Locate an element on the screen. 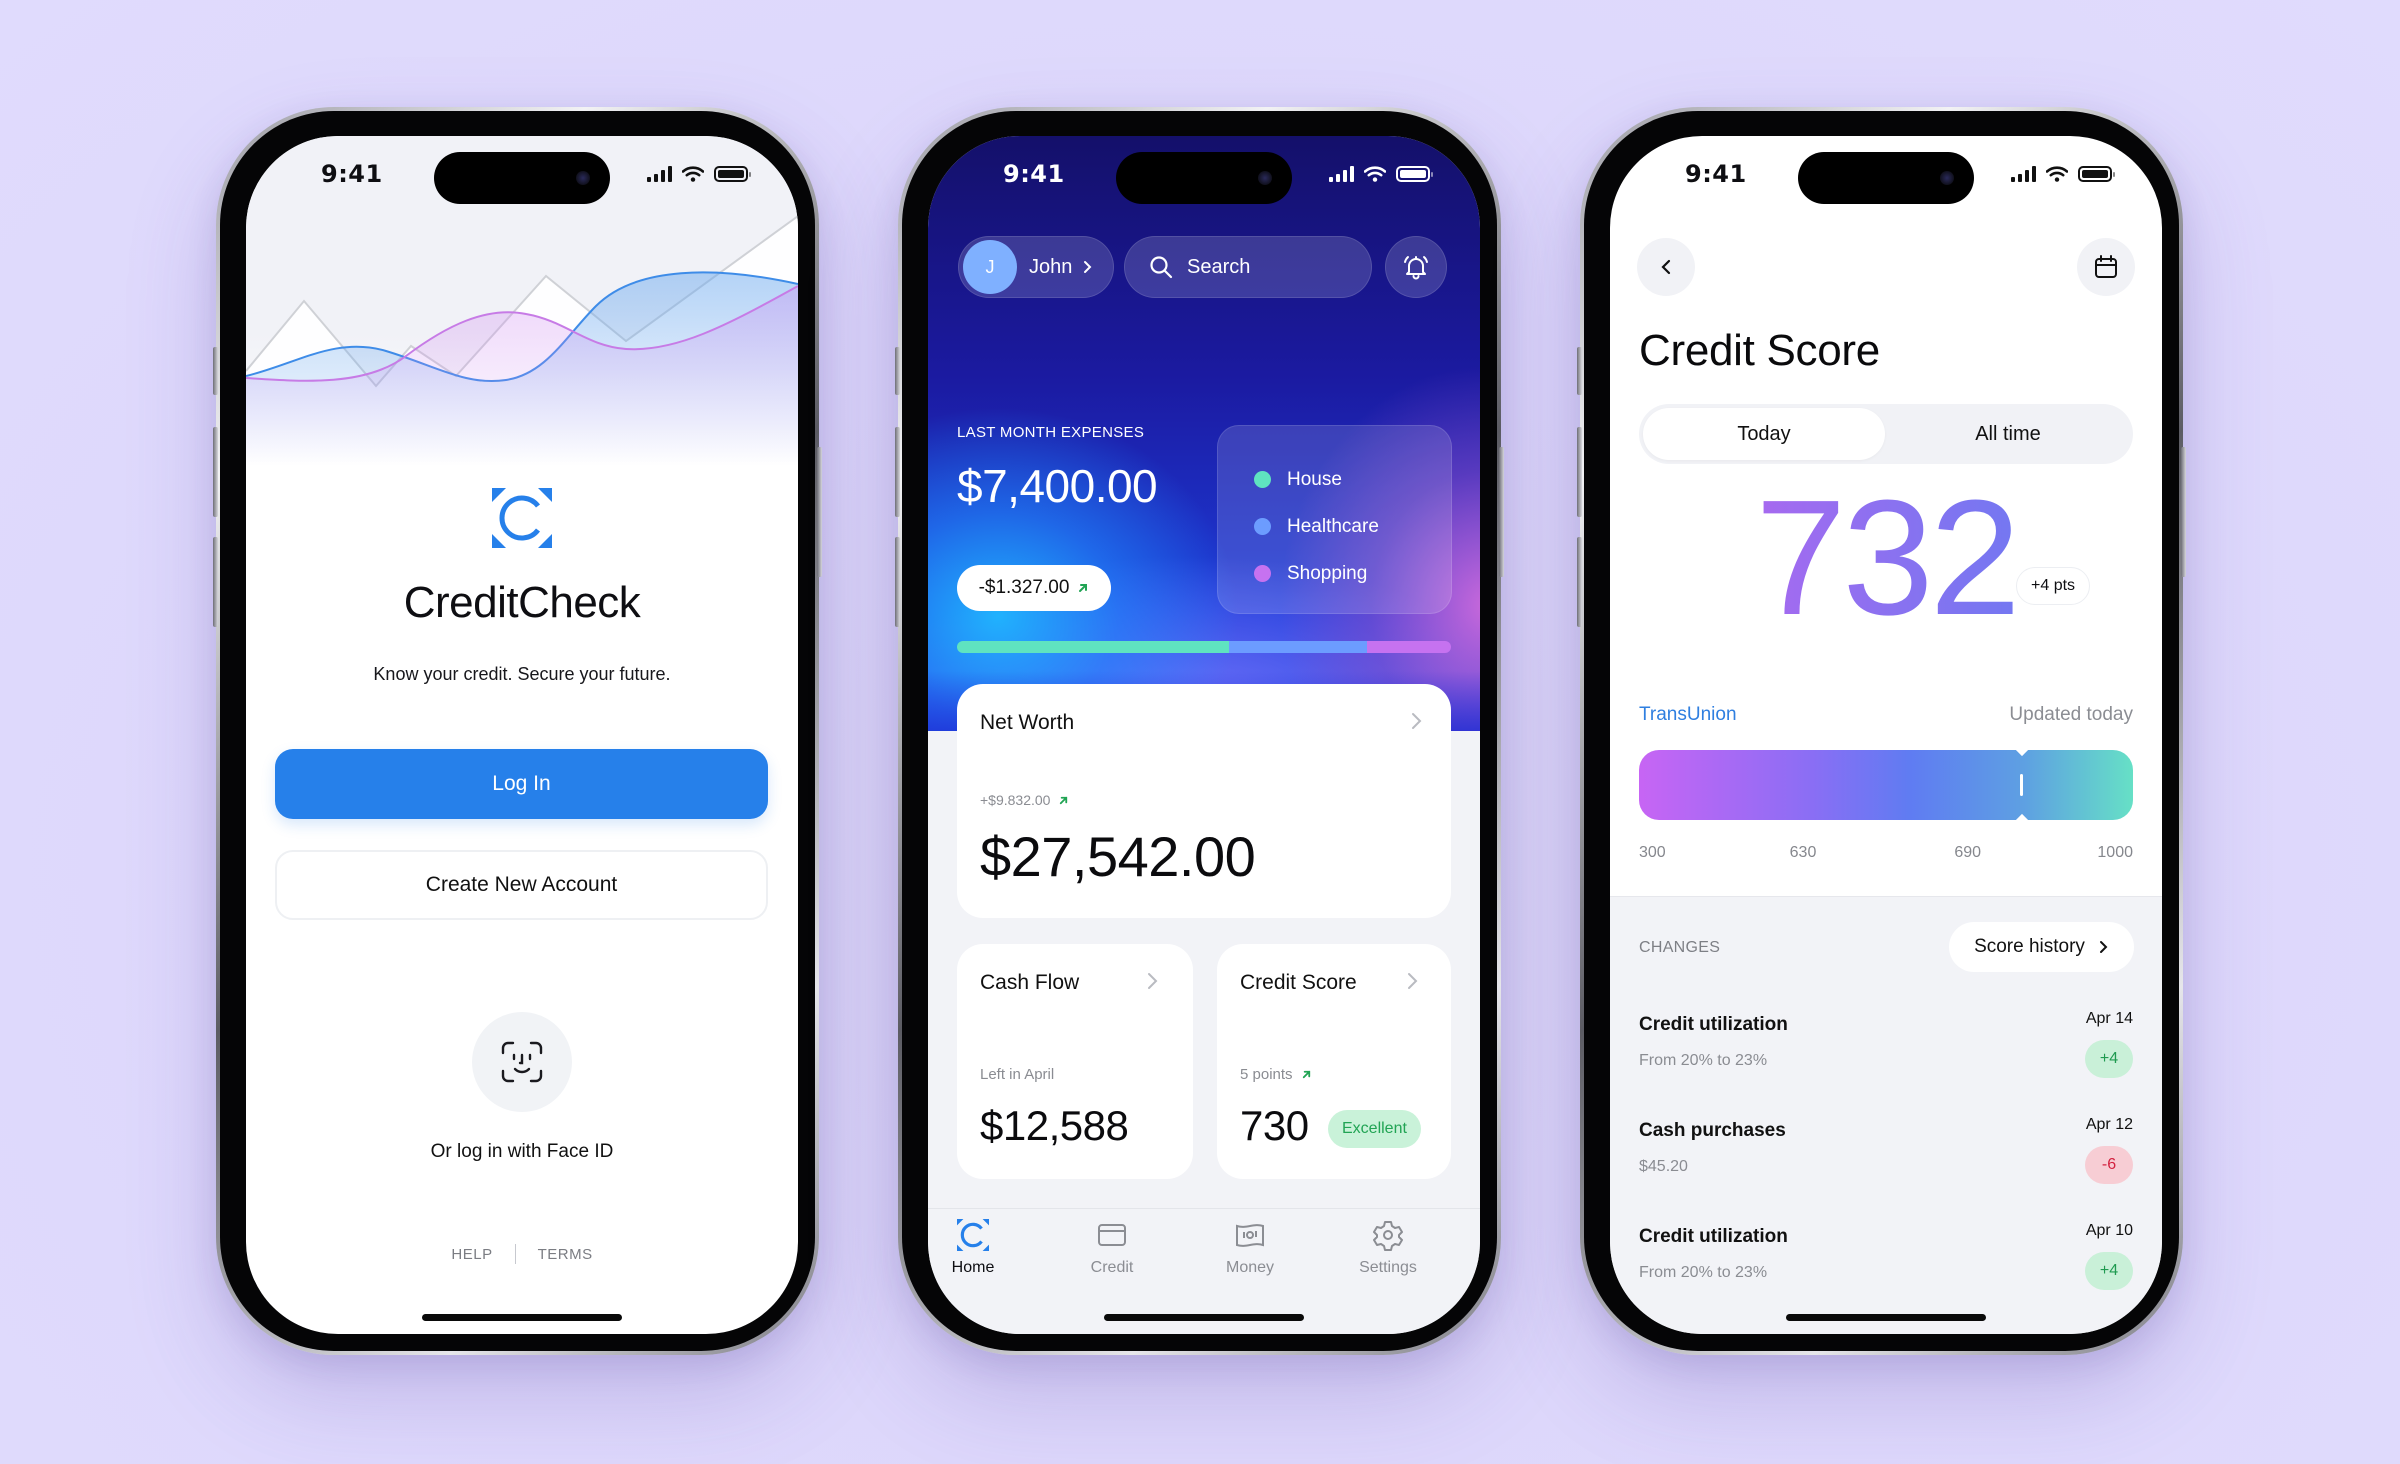 This screenshot has height=1464, width=2400. segment-today: Today is located at coordinates (1764, 434).